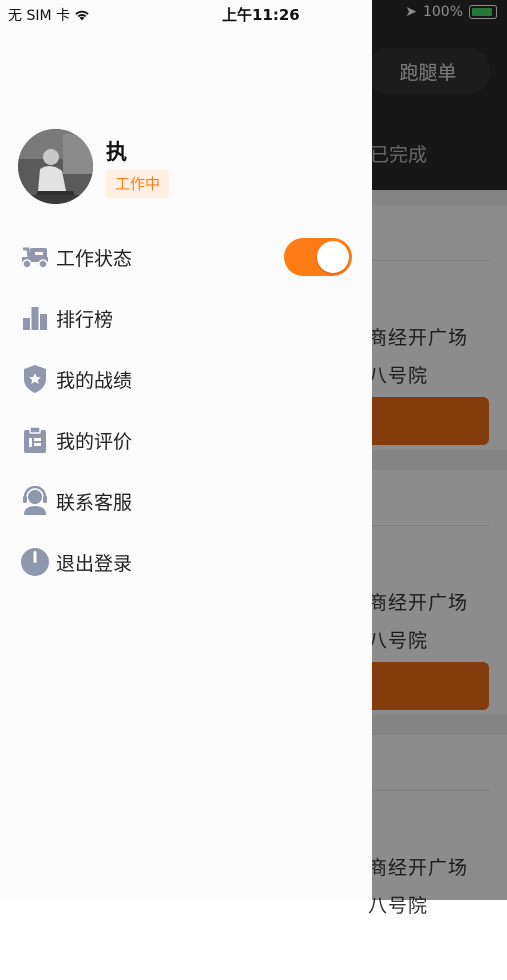 The image size is (507, 980). I want to click on work-status-toggle, so click(318, 257).